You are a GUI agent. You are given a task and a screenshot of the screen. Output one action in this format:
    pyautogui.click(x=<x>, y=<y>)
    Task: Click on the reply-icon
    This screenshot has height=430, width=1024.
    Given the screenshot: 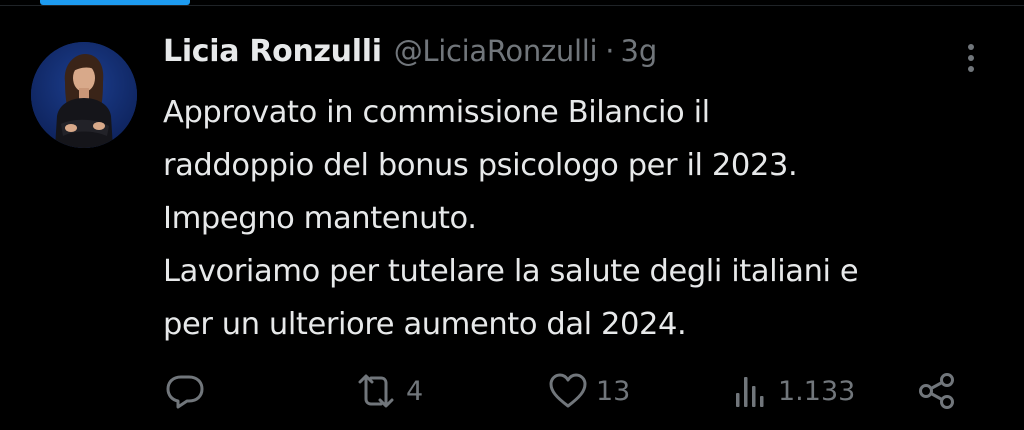 What is the action you would take?
    pyautogui.click(x=185, y=392)
    